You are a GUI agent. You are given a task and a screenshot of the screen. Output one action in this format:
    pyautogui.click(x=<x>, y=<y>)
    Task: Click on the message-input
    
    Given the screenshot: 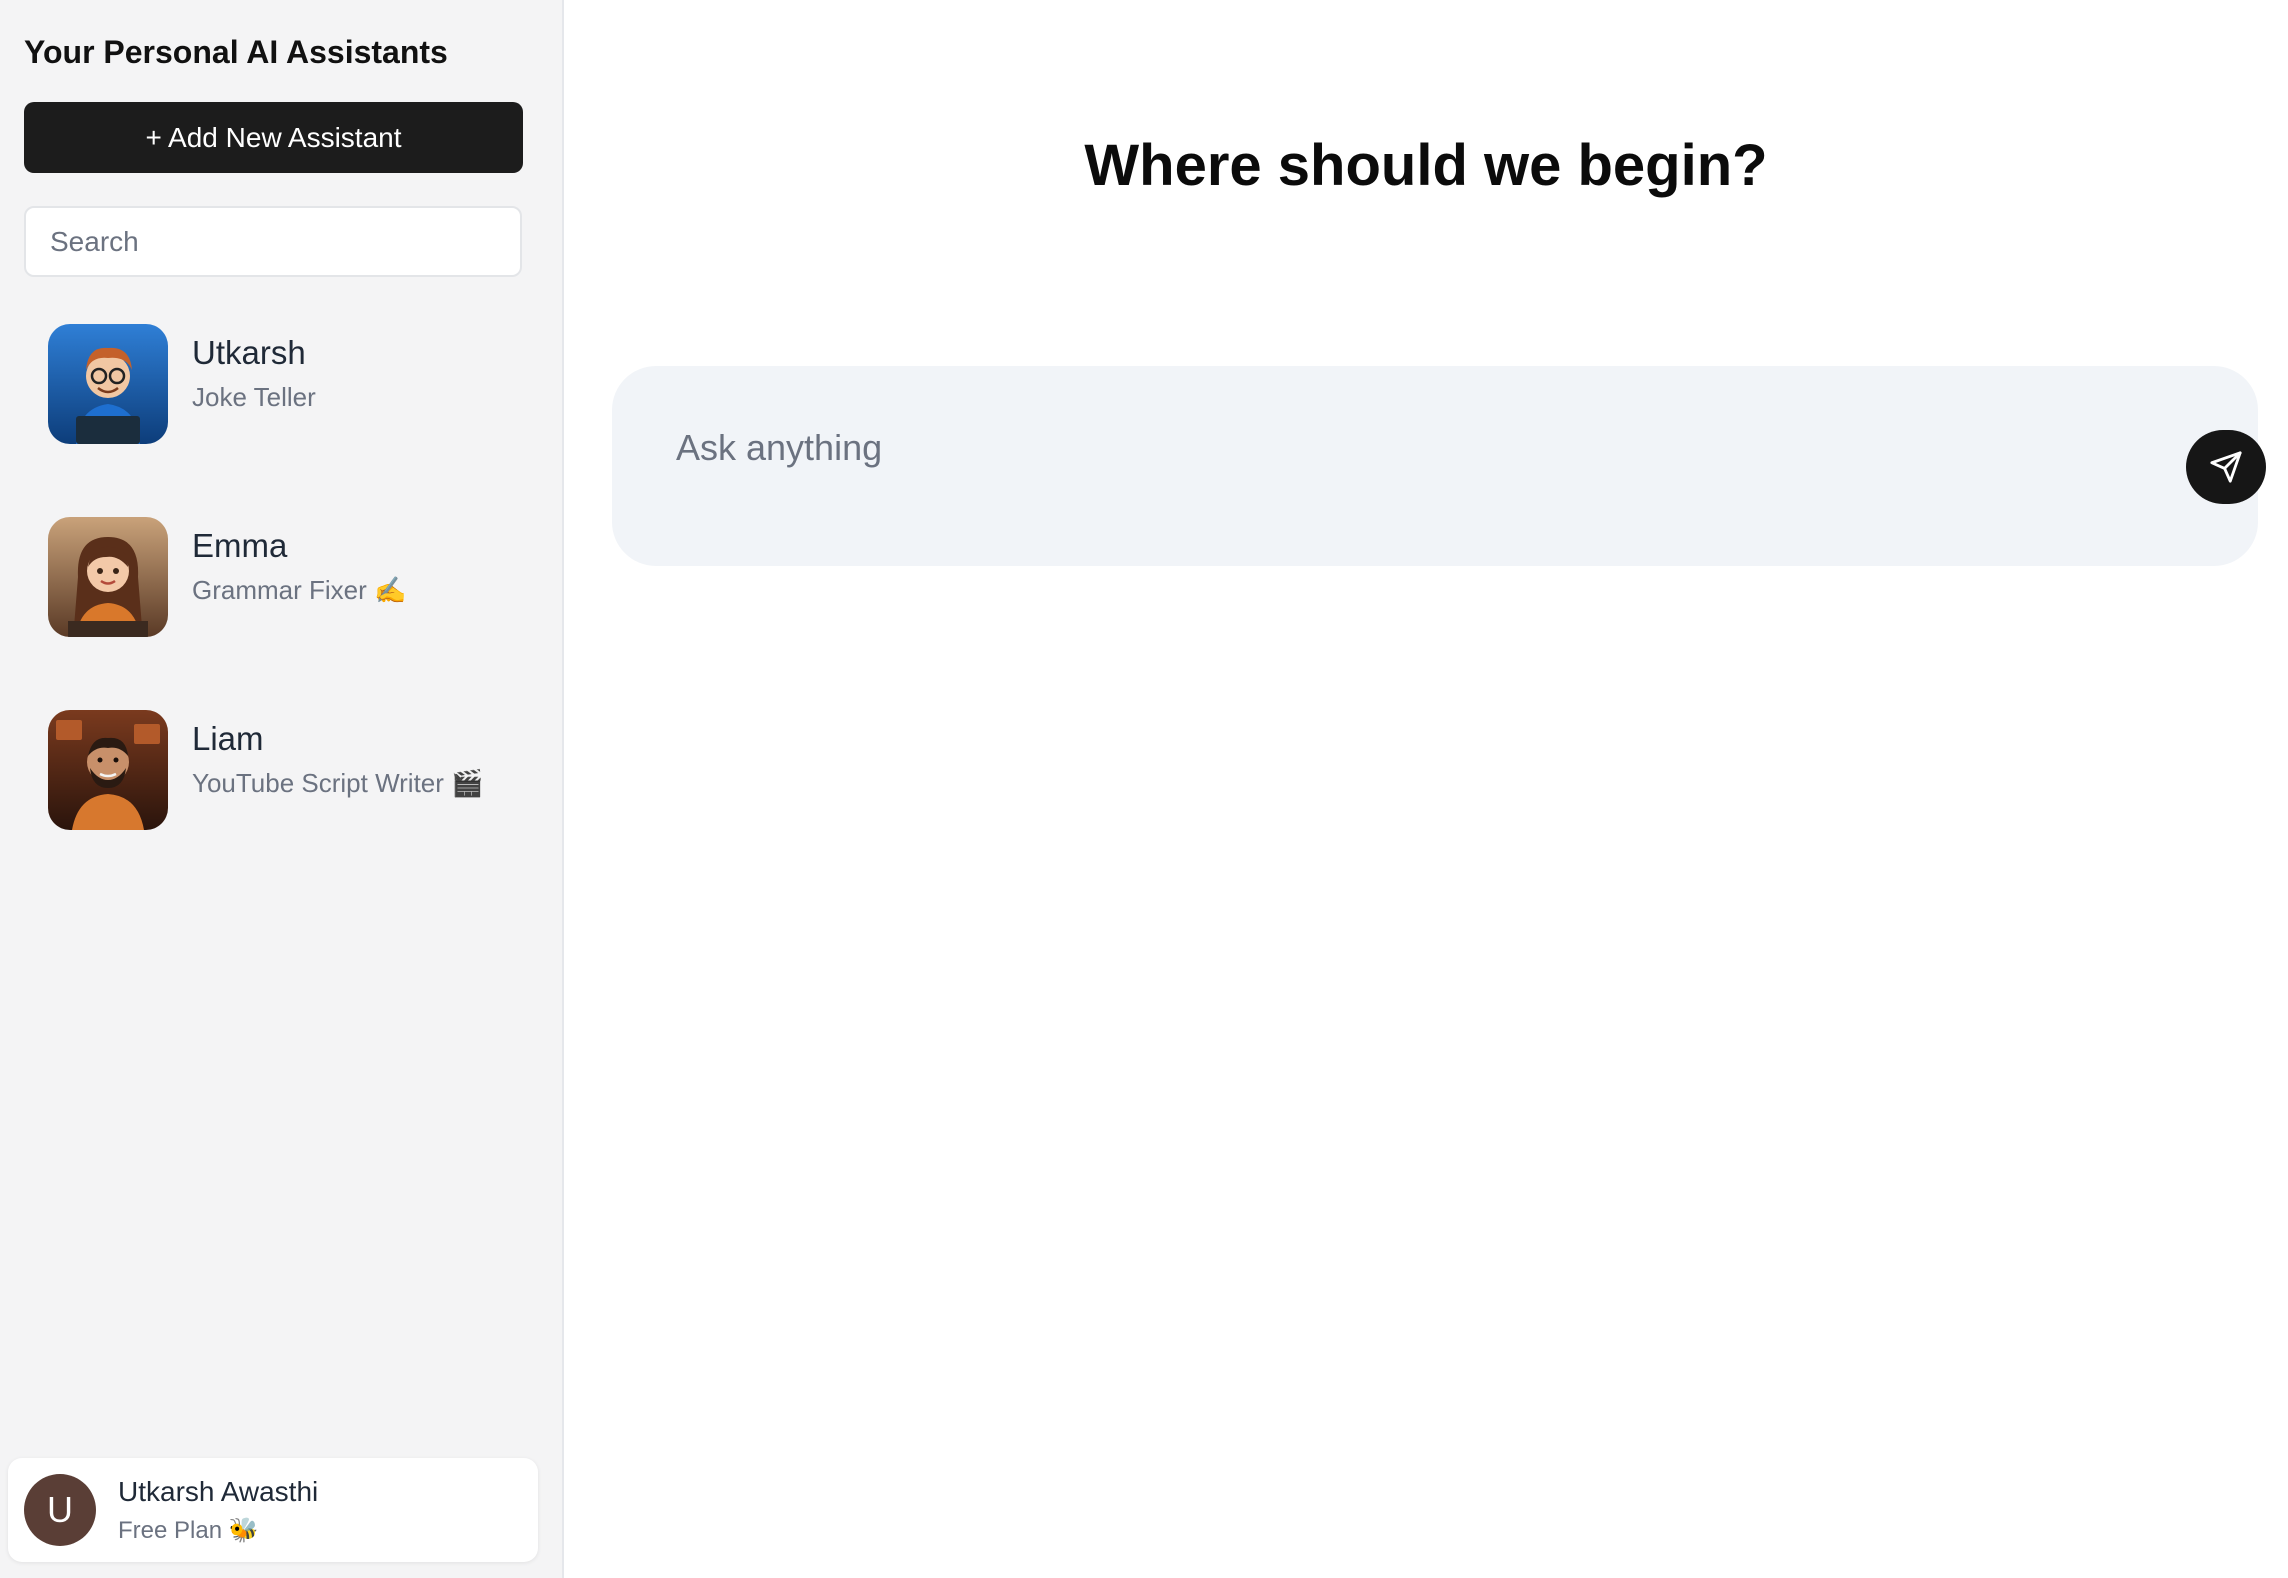 What is the action you would take?
    pyautogui.click(x=1376, y=448)
    